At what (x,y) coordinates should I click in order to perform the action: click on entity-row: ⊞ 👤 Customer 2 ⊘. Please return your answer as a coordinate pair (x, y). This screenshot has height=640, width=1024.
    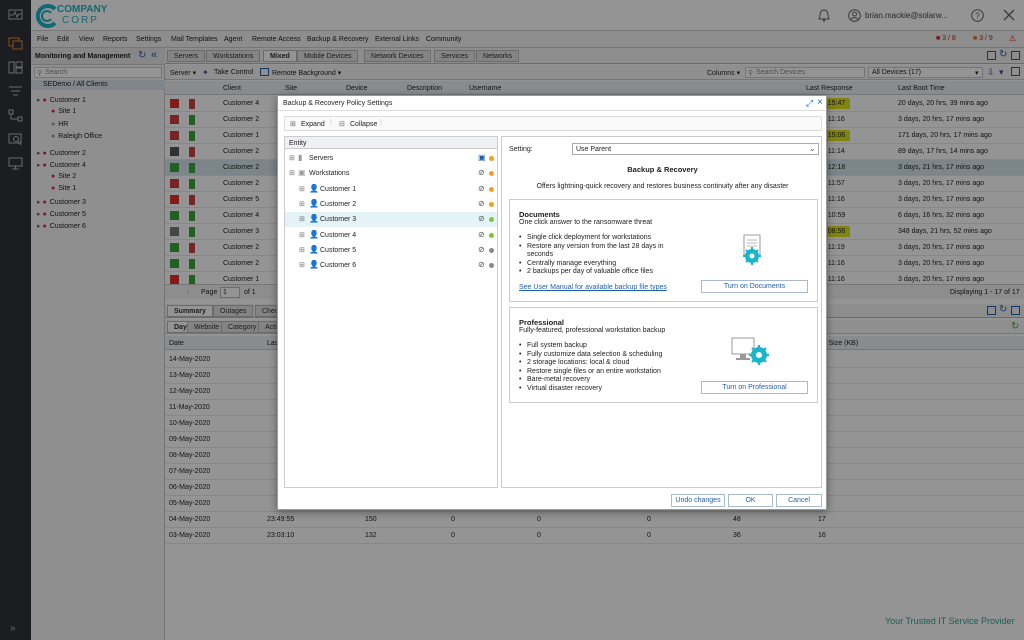
    Looking at the image, I should click on (391, 204).